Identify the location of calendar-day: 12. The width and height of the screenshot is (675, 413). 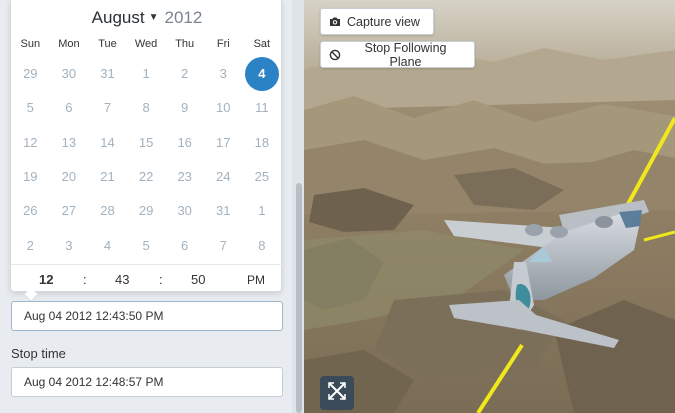
(30, 143).